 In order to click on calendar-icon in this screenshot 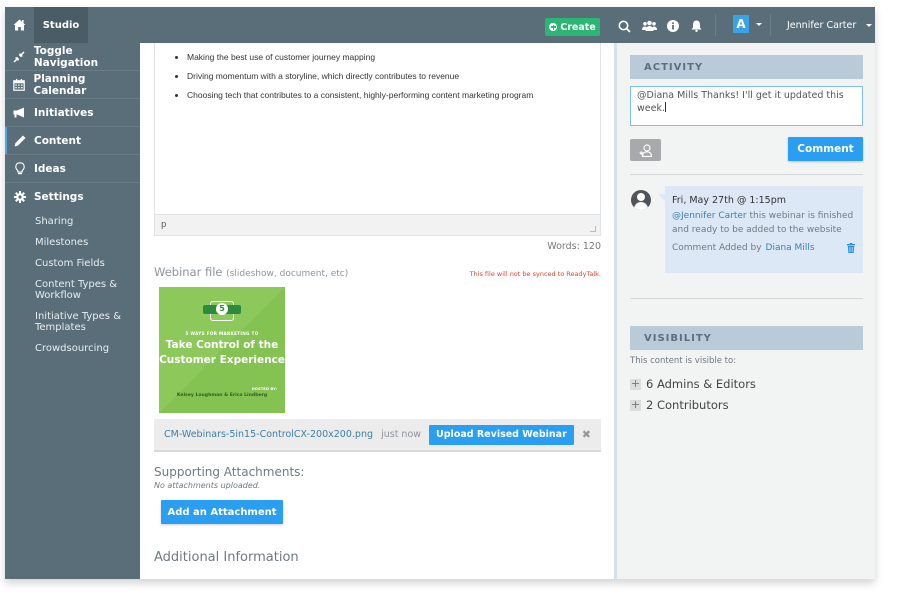, I will do `click(19, 84)`.